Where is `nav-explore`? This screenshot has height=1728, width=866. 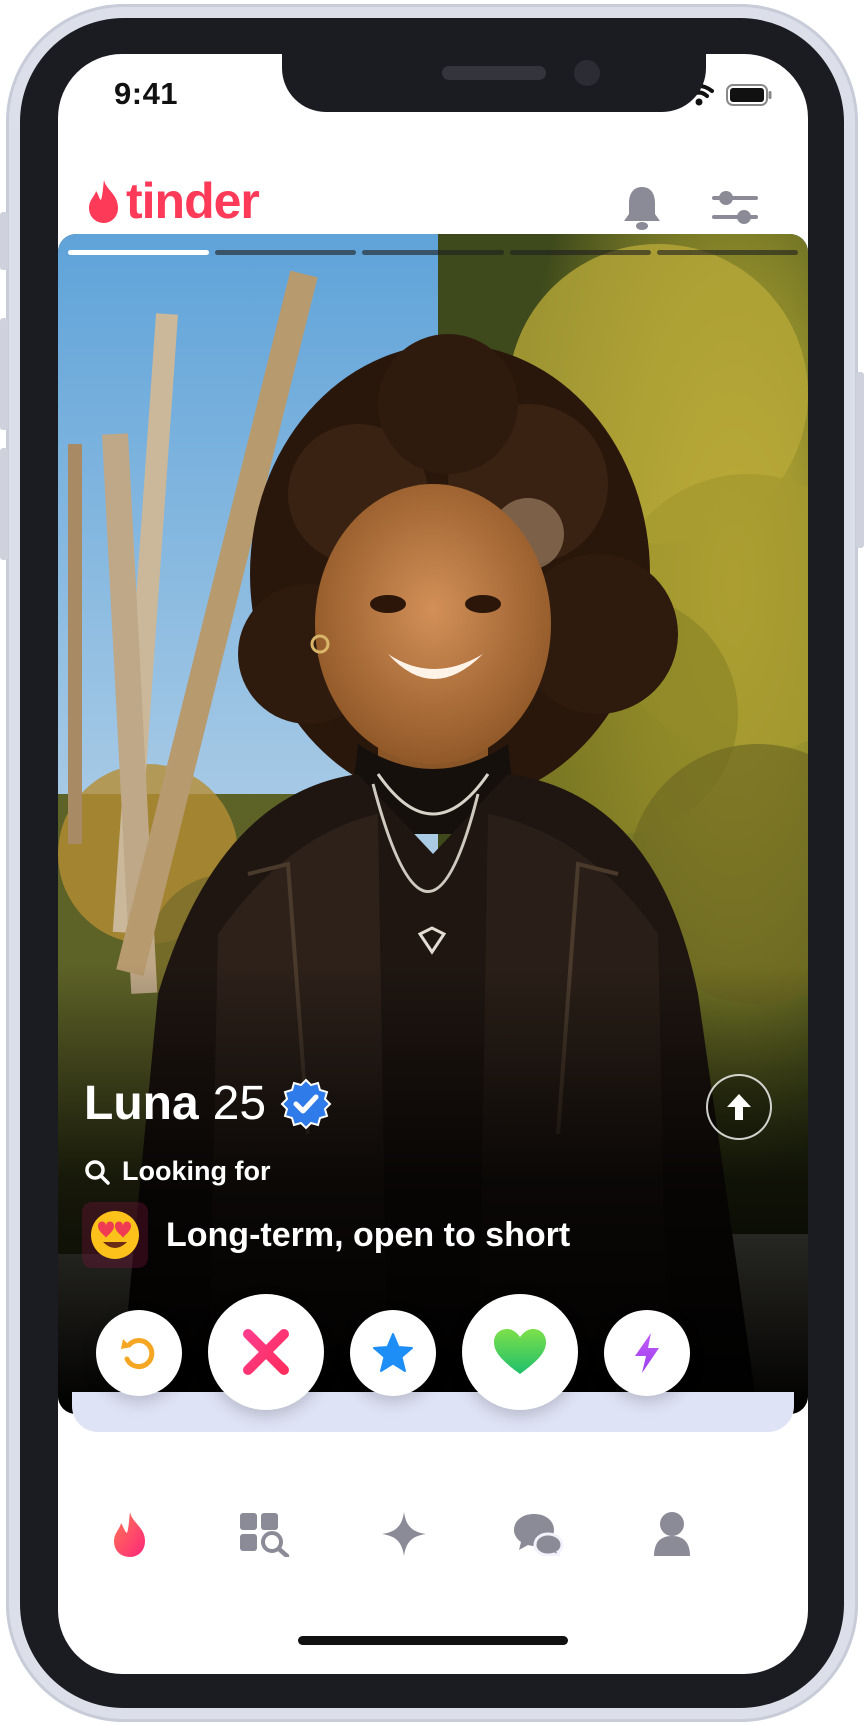
nav-explore is located at coordinates (264, 1534).